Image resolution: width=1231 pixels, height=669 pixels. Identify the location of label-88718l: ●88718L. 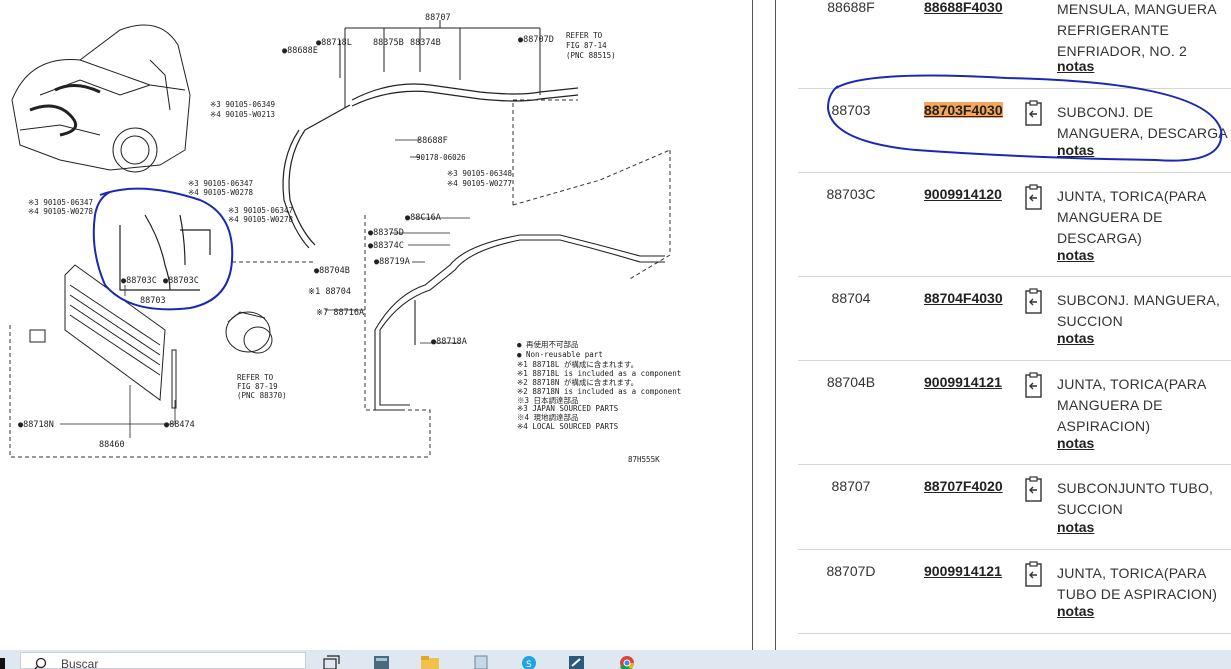
(334, 43).